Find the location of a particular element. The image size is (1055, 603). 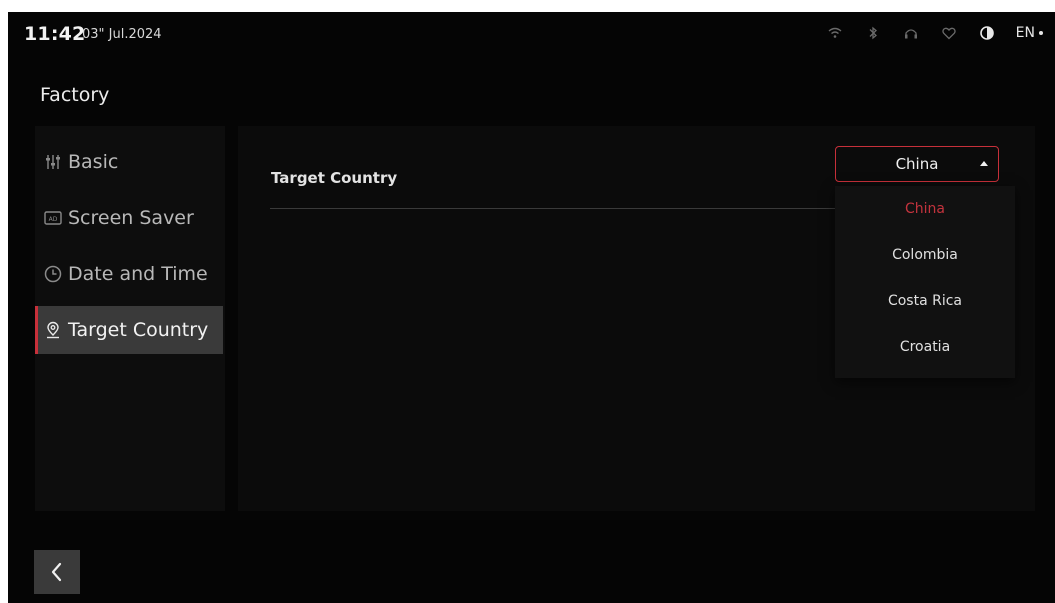

sidebar-item-label: Basic is located at coordinates (93, 162).